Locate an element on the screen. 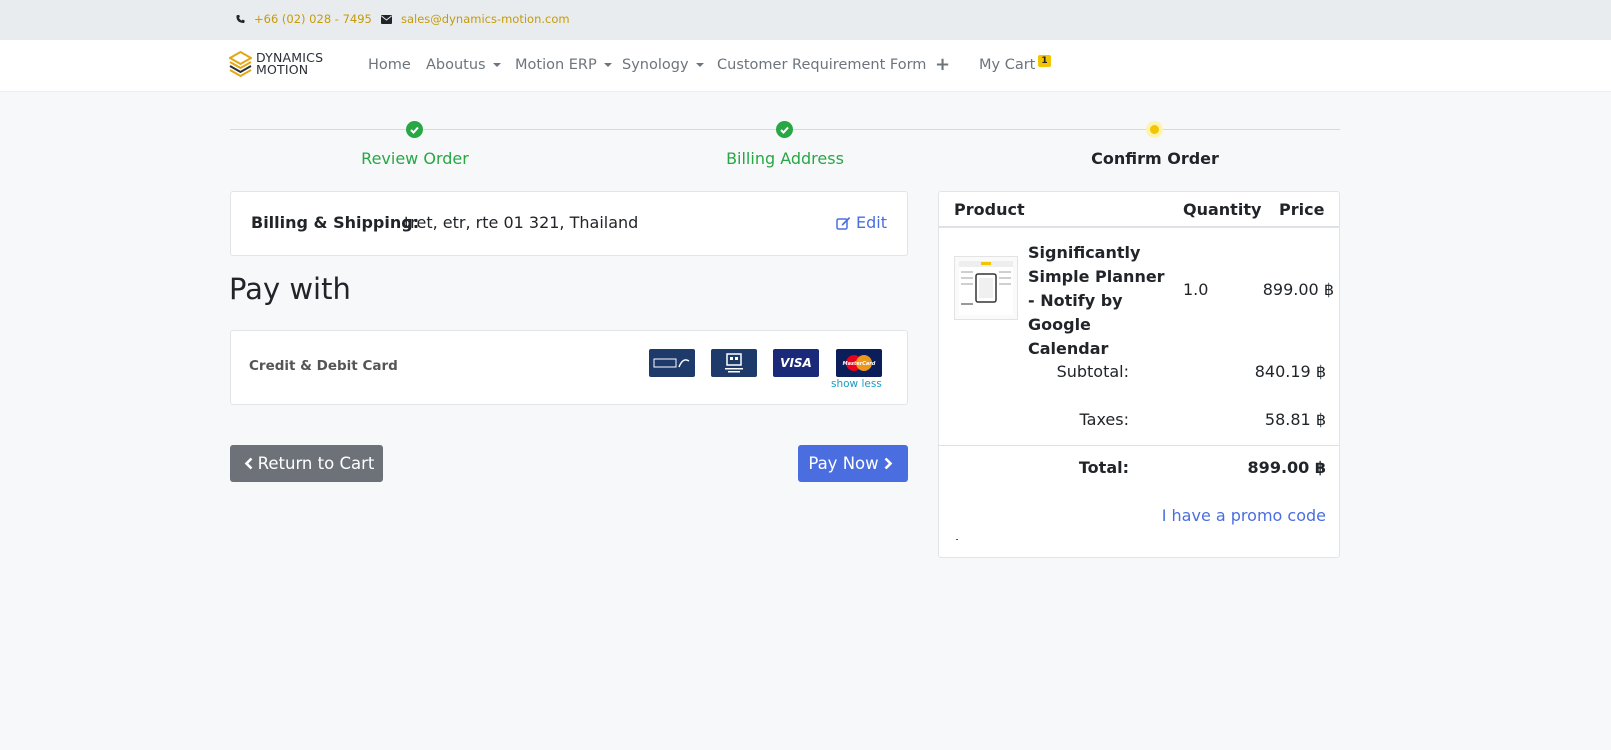  mastercard-icon: MasterCard is located at coordinates (859, 363).